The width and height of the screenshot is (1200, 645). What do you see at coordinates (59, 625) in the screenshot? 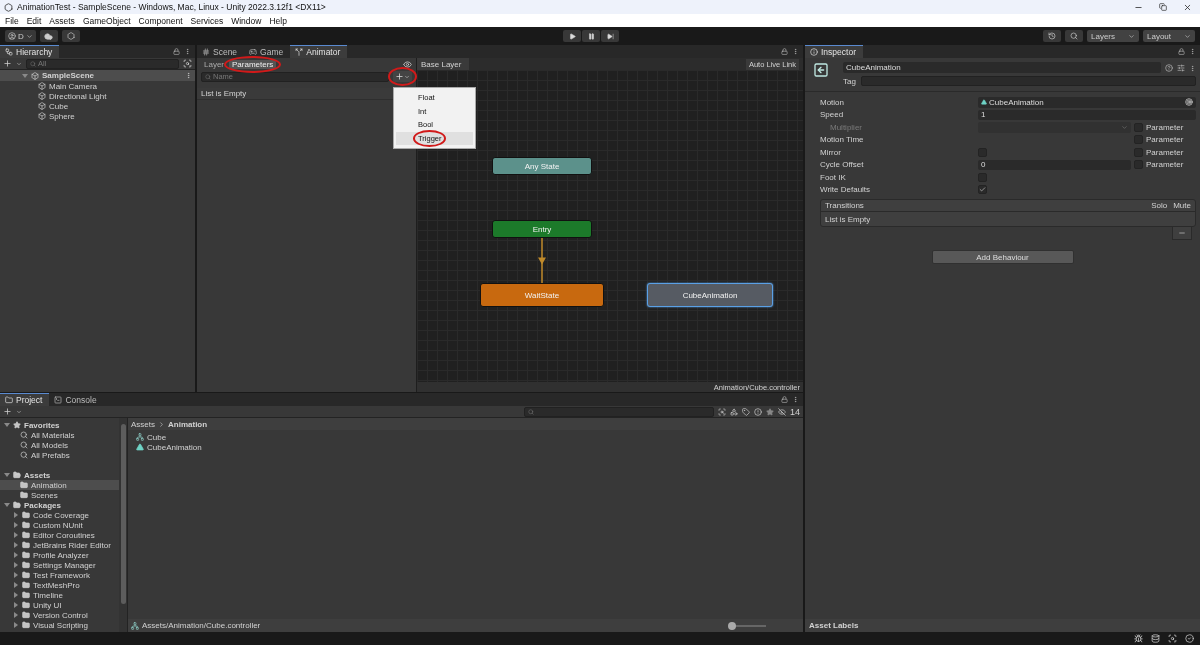
I see `tree-item: Visual Scripting` at bounding box center [59, 625].